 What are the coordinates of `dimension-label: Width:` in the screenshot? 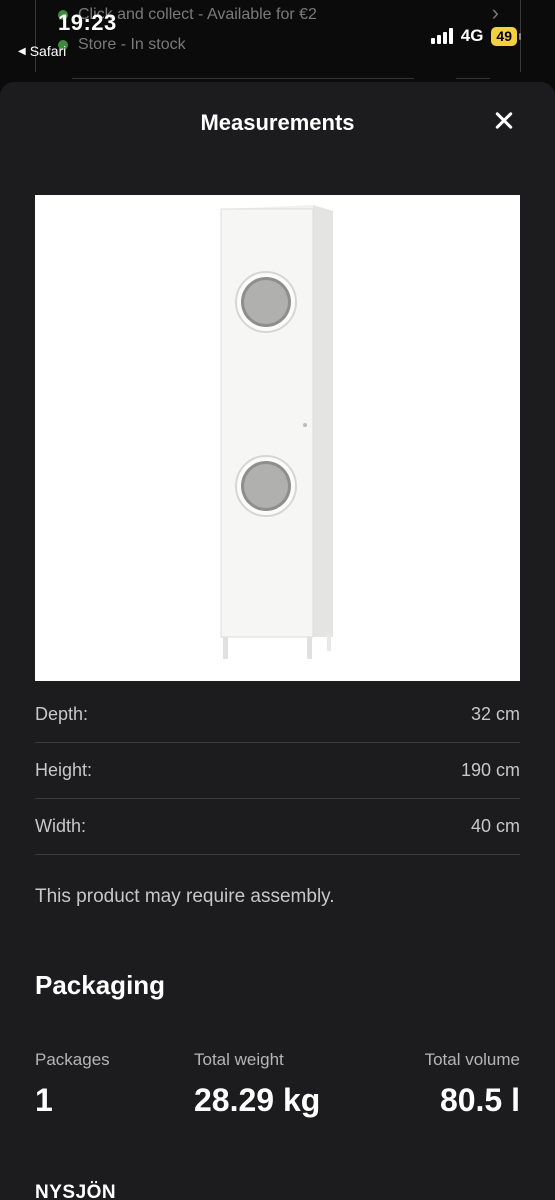 It's located at (61, 826).